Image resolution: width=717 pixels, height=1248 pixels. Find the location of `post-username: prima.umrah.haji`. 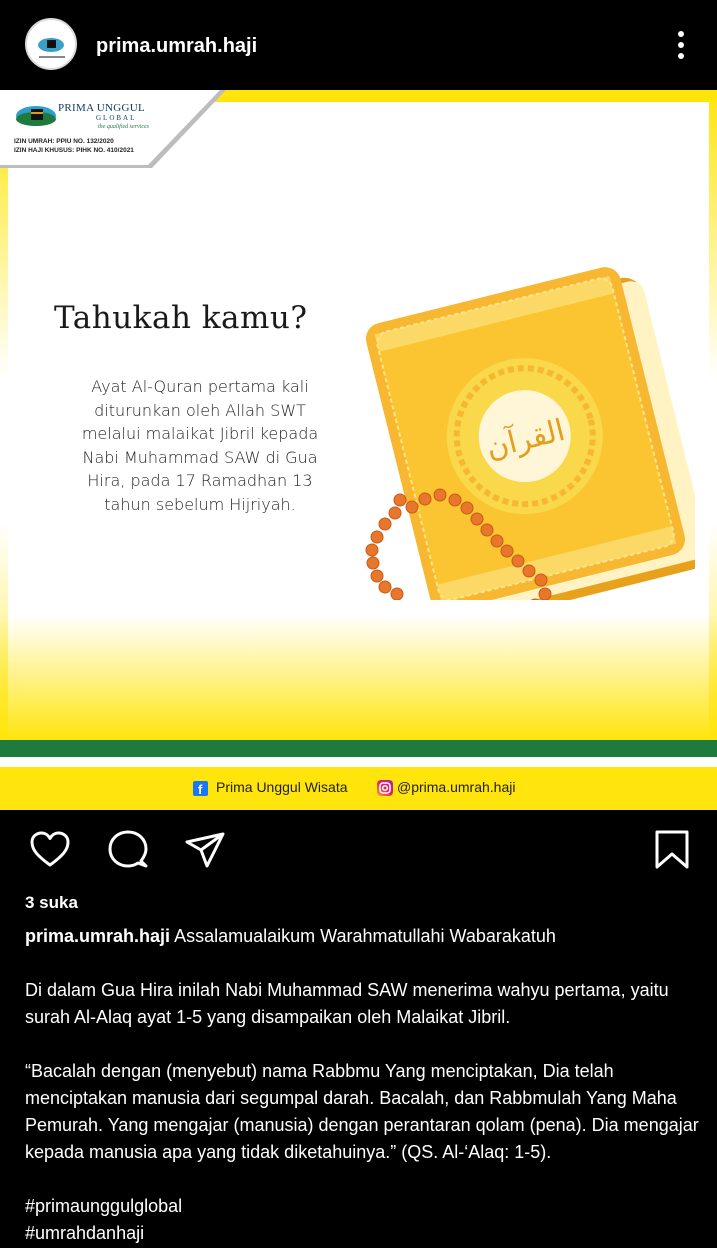

post-username: prima.umrah.haji is located at coordinates (176, 46).